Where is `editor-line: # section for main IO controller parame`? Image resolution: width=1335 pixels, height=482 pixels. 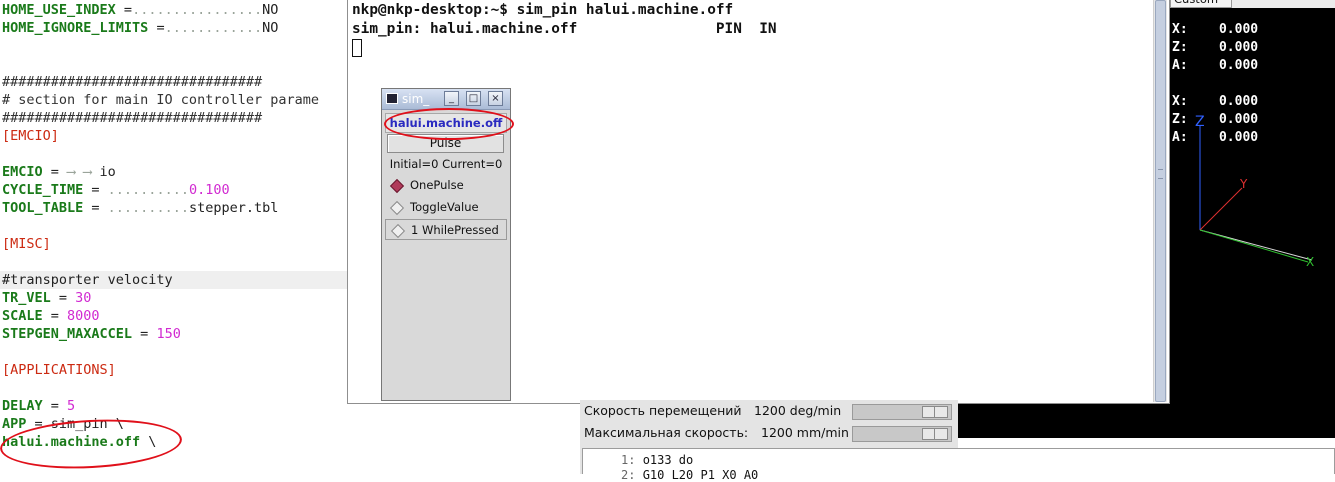 editor-line: # section for main IO controller parame is located at coordinates (160, 100).